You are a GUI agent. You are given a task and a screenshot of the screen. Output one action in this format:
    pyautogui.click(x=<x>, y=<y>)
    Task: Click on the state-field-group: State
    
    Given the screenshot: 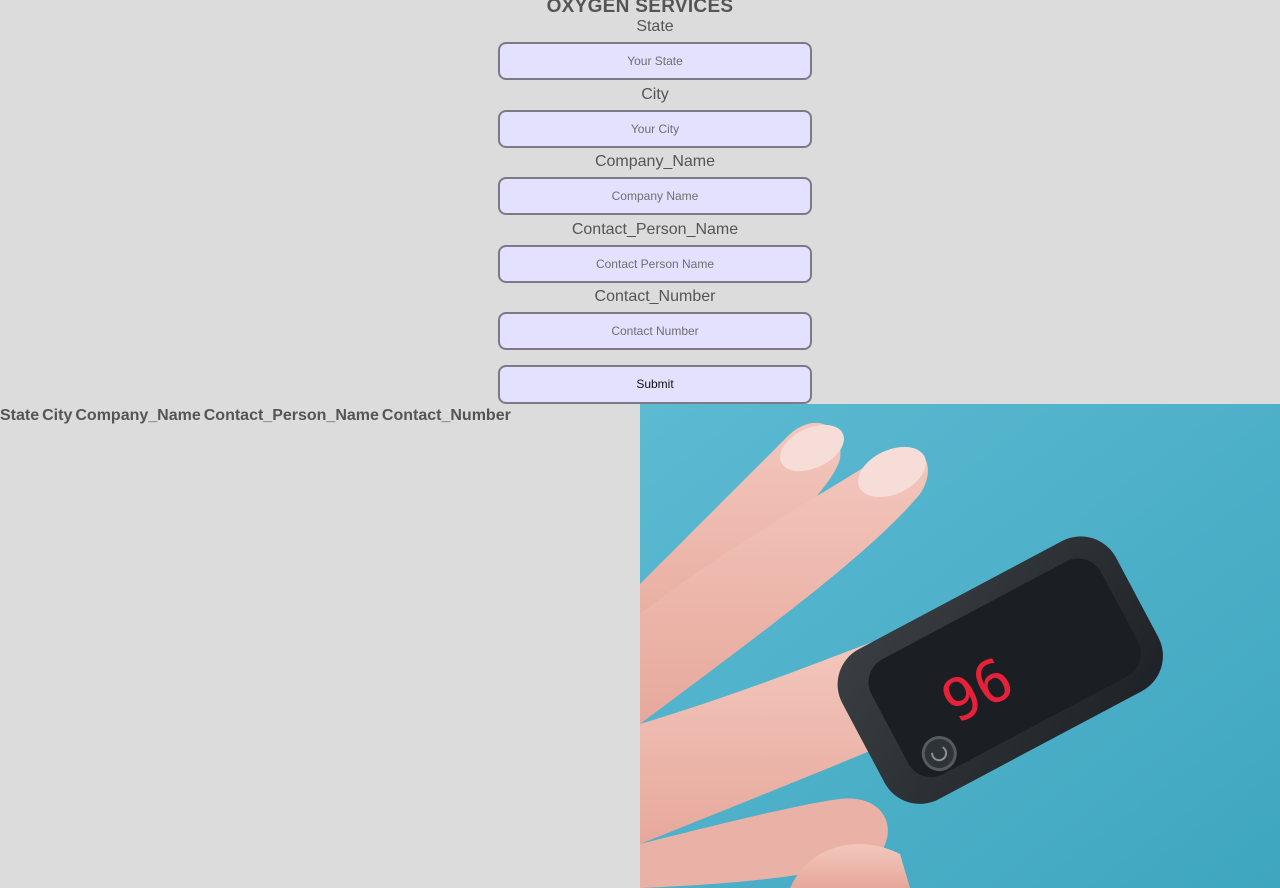 What is the action you would take?
    pyautogui.click(x=655, y=50)
    